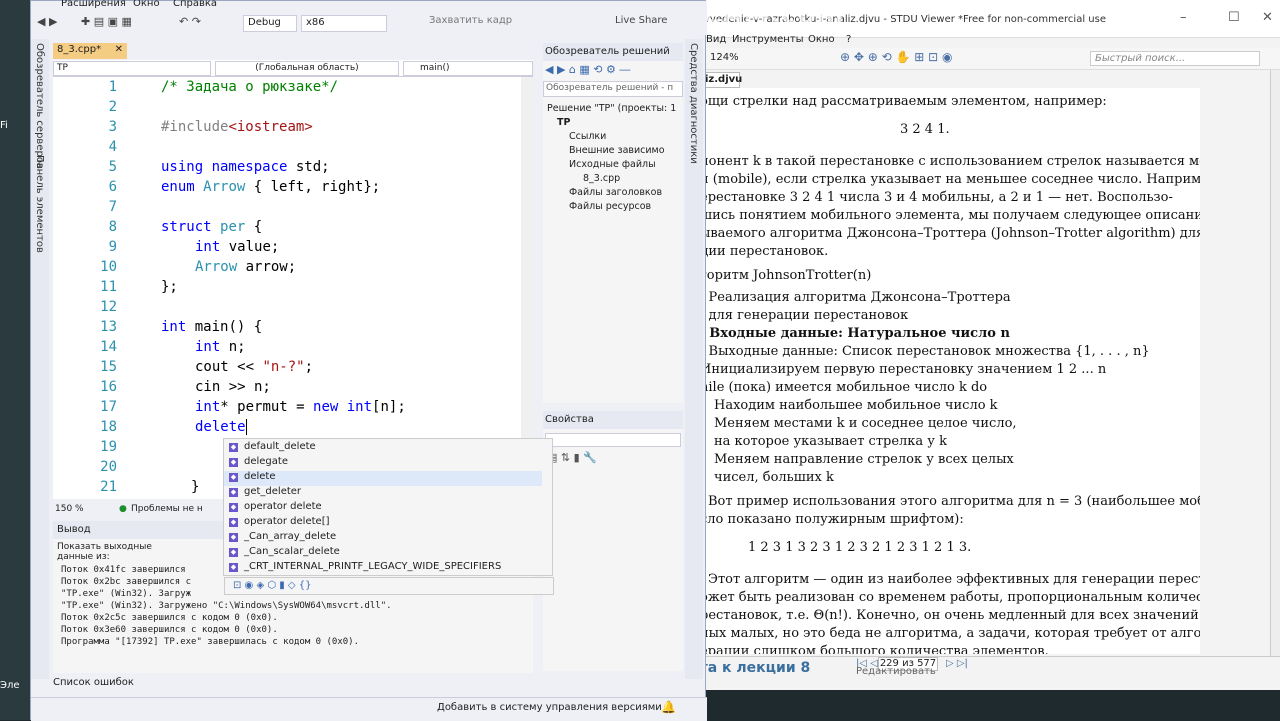  Describe the element at coordinates (229, 367) in the screenshot. I see `code-text: cout <<` at that location.